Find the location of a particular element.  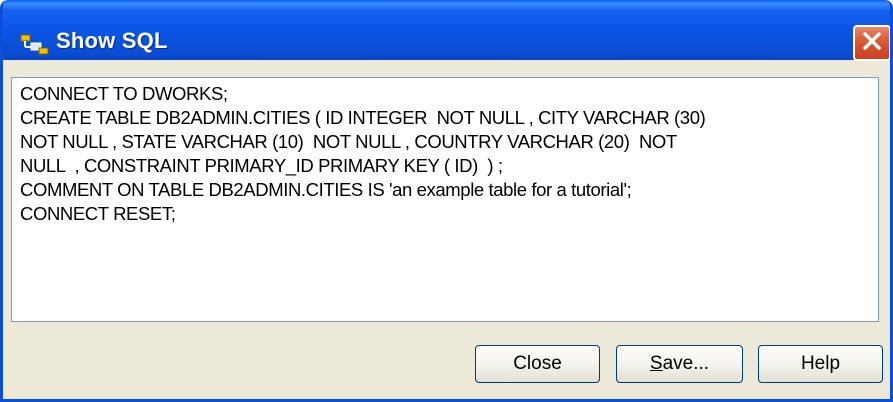

close-button: Close is located at coordinates (537, 364).